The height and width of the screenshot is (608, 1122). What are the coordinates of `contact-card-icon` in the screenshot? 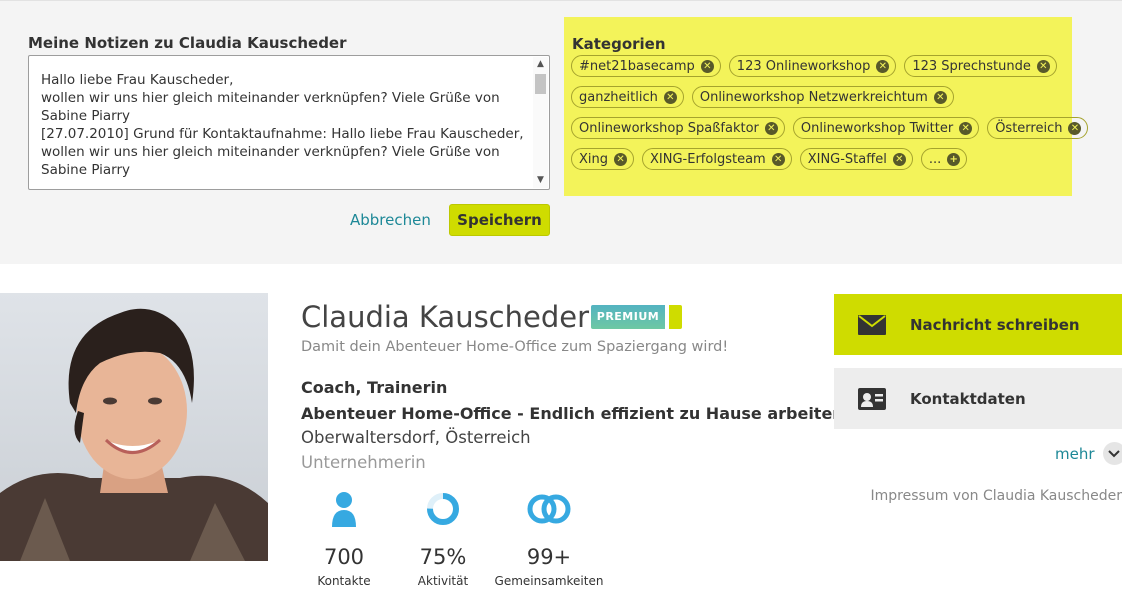 It's located at (872, 398).